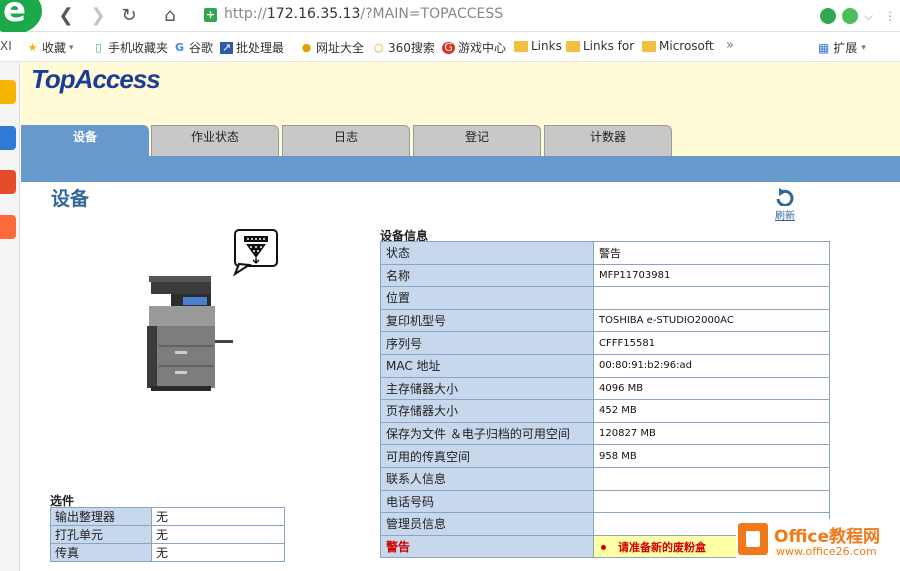 The image size is (900, 571). I want to click on tab-log: 日志, so click(346, 140).